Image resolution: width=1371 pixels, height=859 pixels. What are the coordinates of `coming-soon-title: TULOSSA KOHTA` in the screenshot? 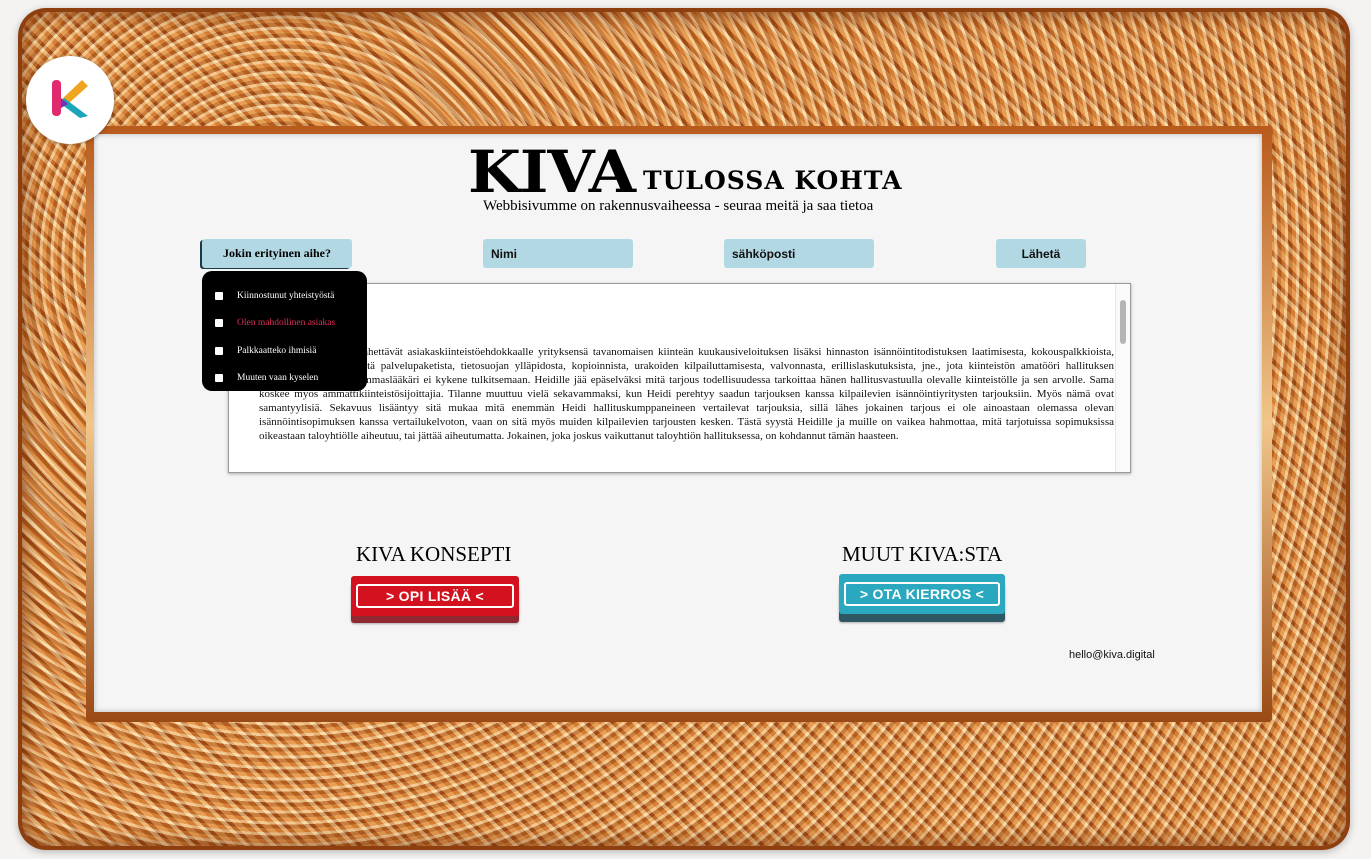 It's located at (773, 180).